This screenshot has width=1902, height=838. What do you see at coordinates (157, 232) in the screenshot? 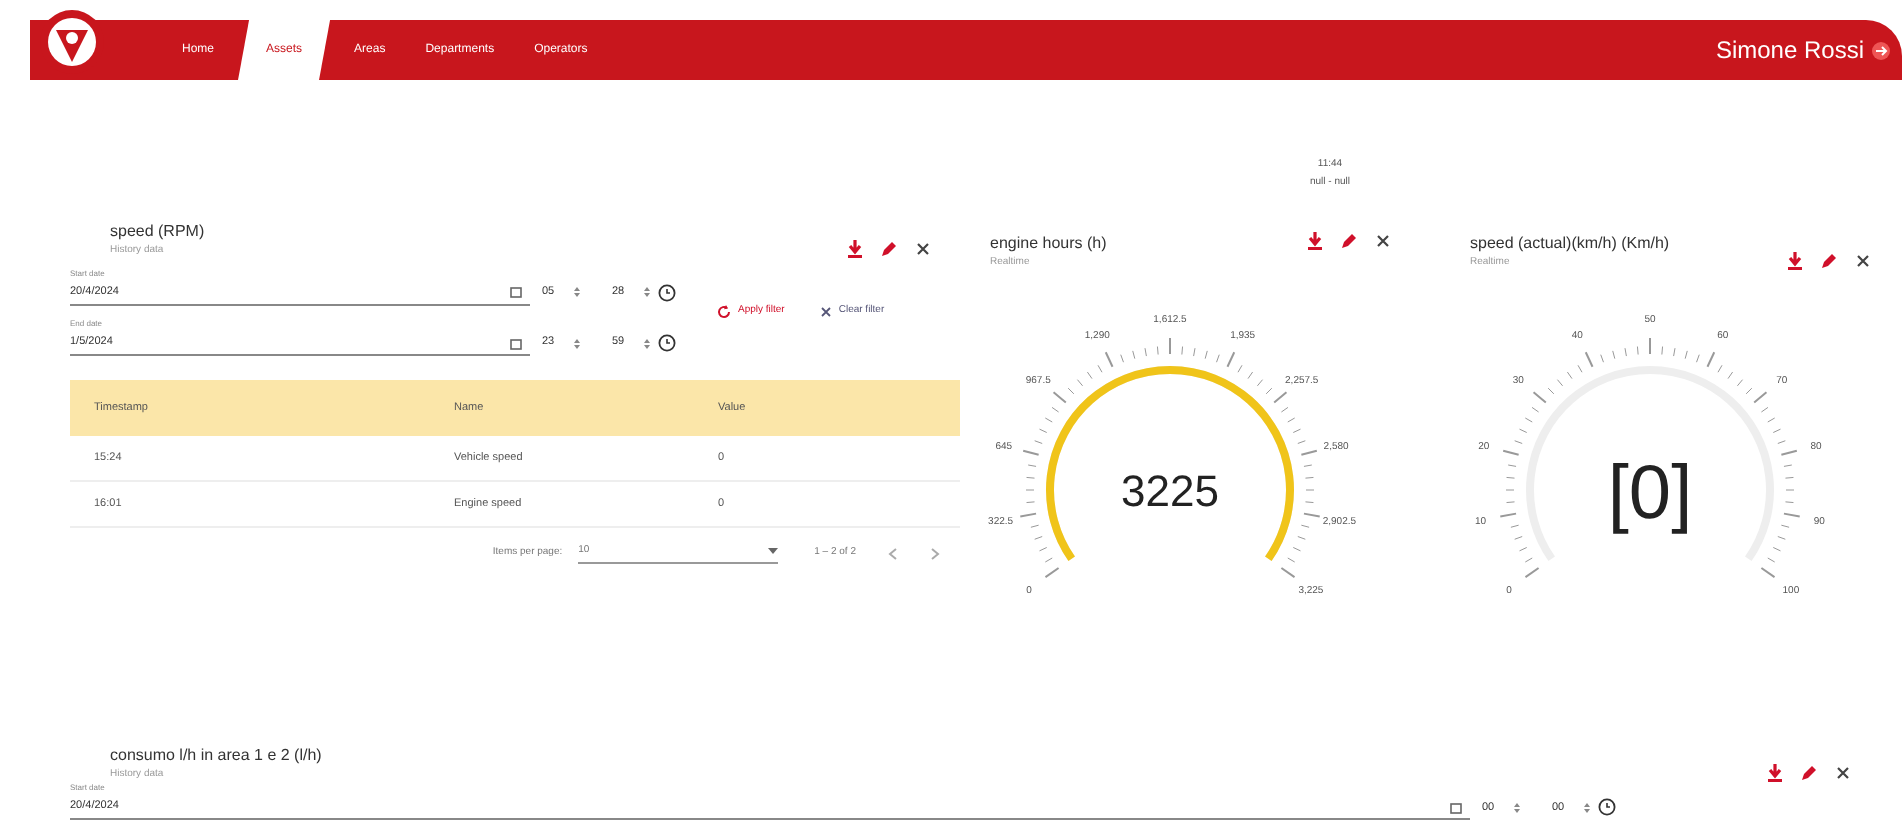
I see `widget-title: speed (RPM)` at bounding box center [157, 232].